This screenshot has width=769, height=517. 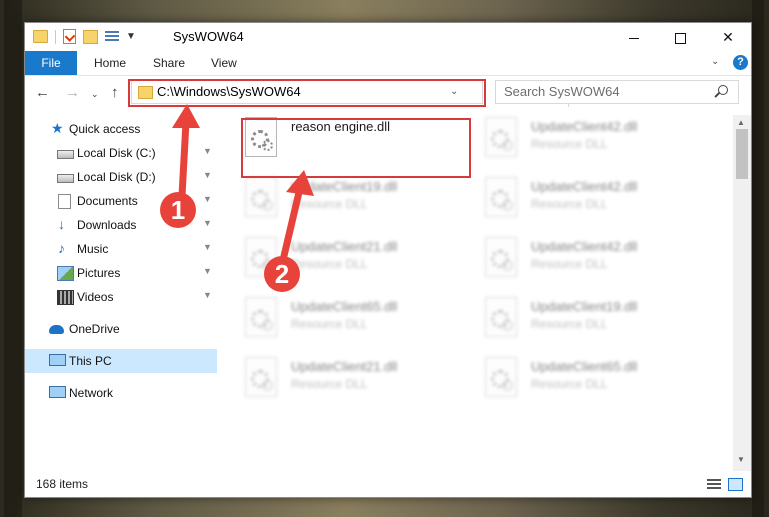 I want to click on cloud-icon, so click(x=56, y=329).